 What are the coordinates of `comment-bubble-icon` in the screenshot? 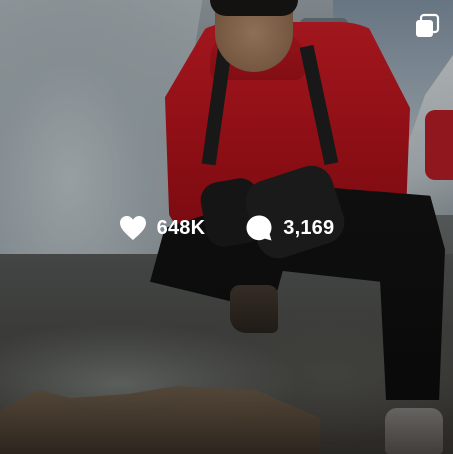 It's located at (259, 228).